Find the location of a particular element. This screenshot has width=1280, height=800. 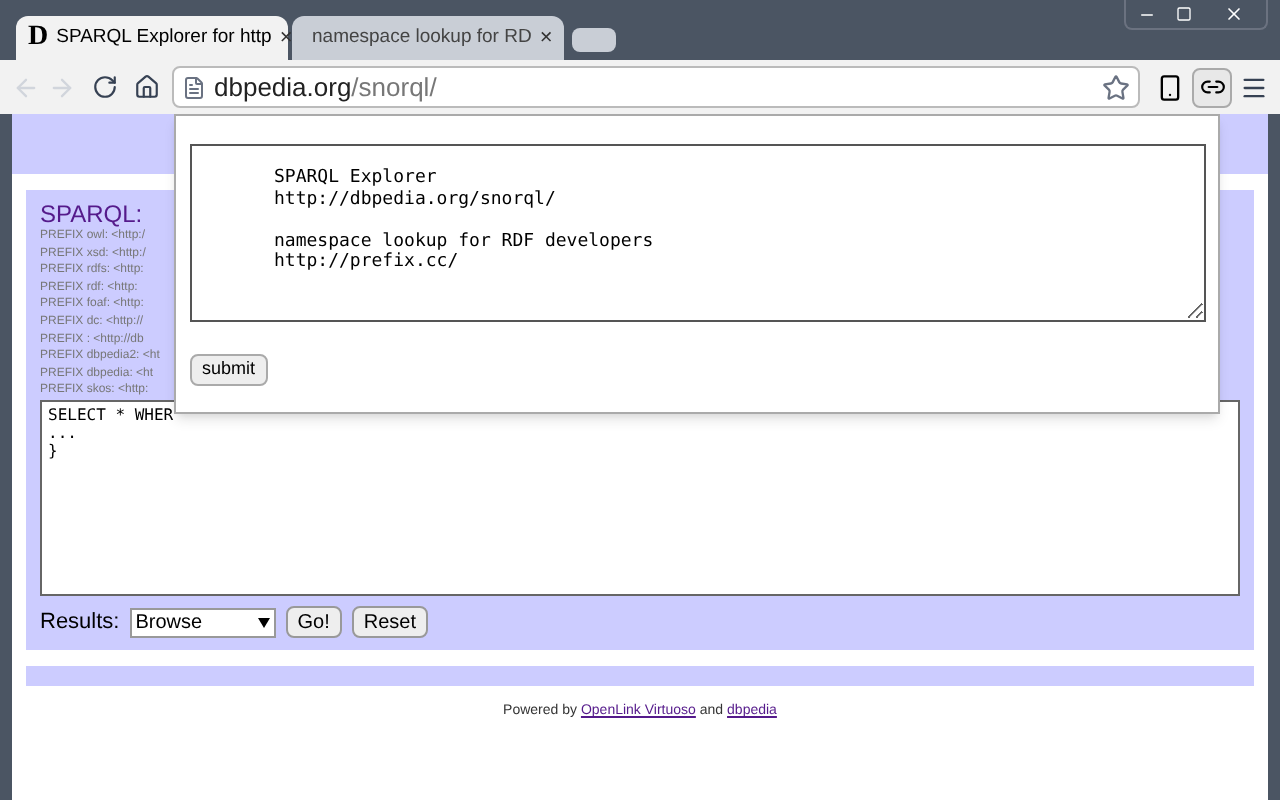

tab-title: namespace lookup for RD is located at coordinates (422, 37).